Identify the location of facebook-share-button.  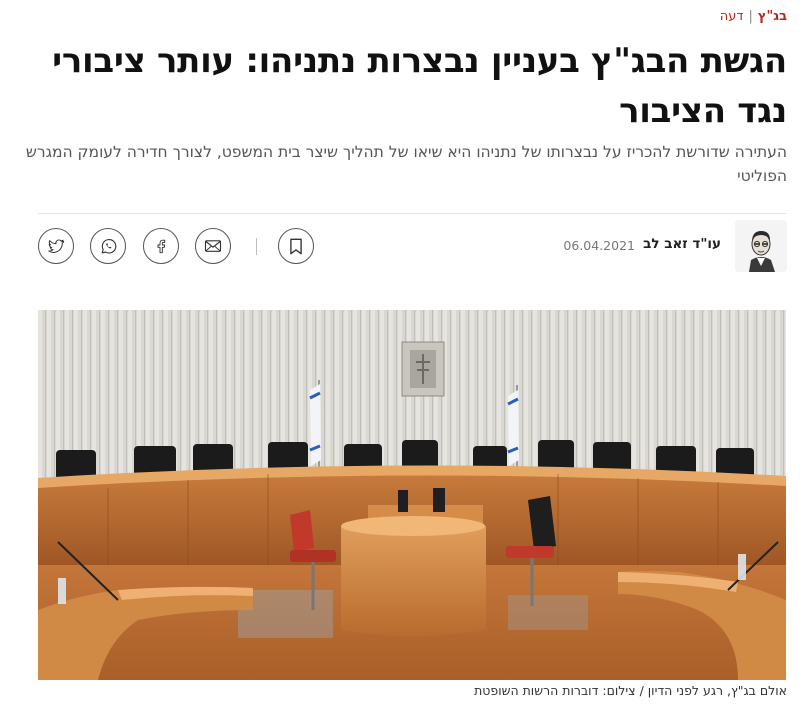
(161, 246).